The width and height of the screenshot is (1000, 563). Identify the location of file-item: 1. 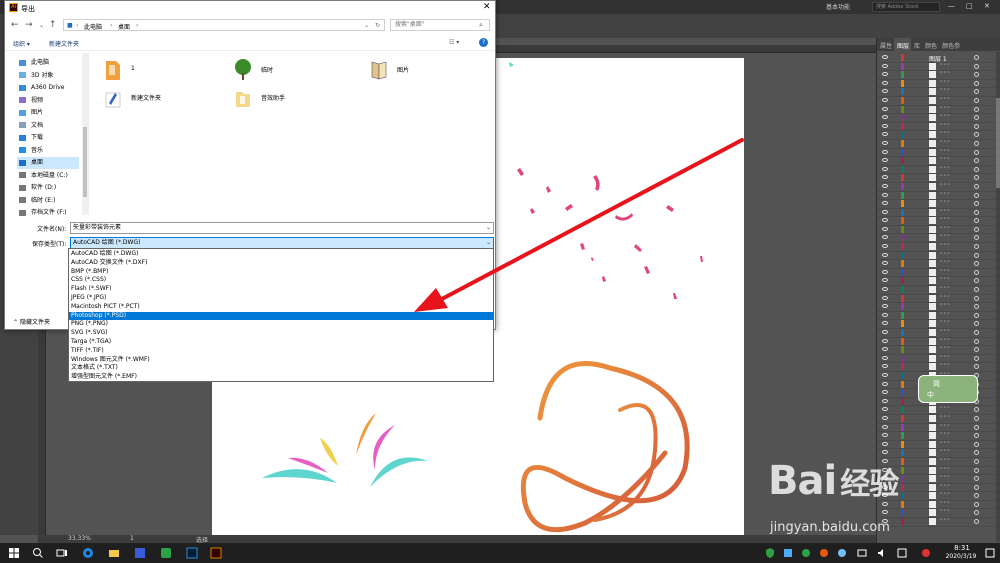
(168, 72).